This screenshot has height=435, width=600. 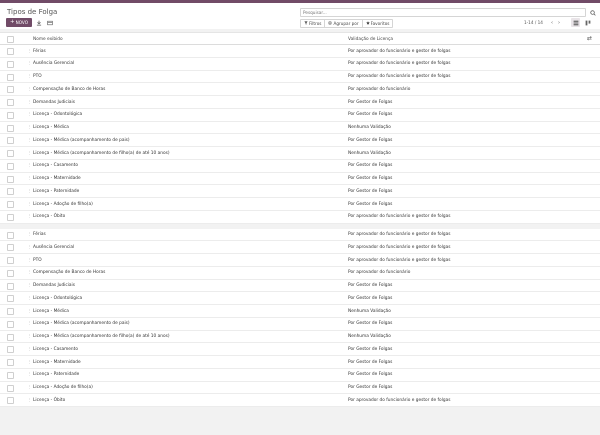 I want to click on column-adjust-icon: ⇄, so click(x=589, y=38).